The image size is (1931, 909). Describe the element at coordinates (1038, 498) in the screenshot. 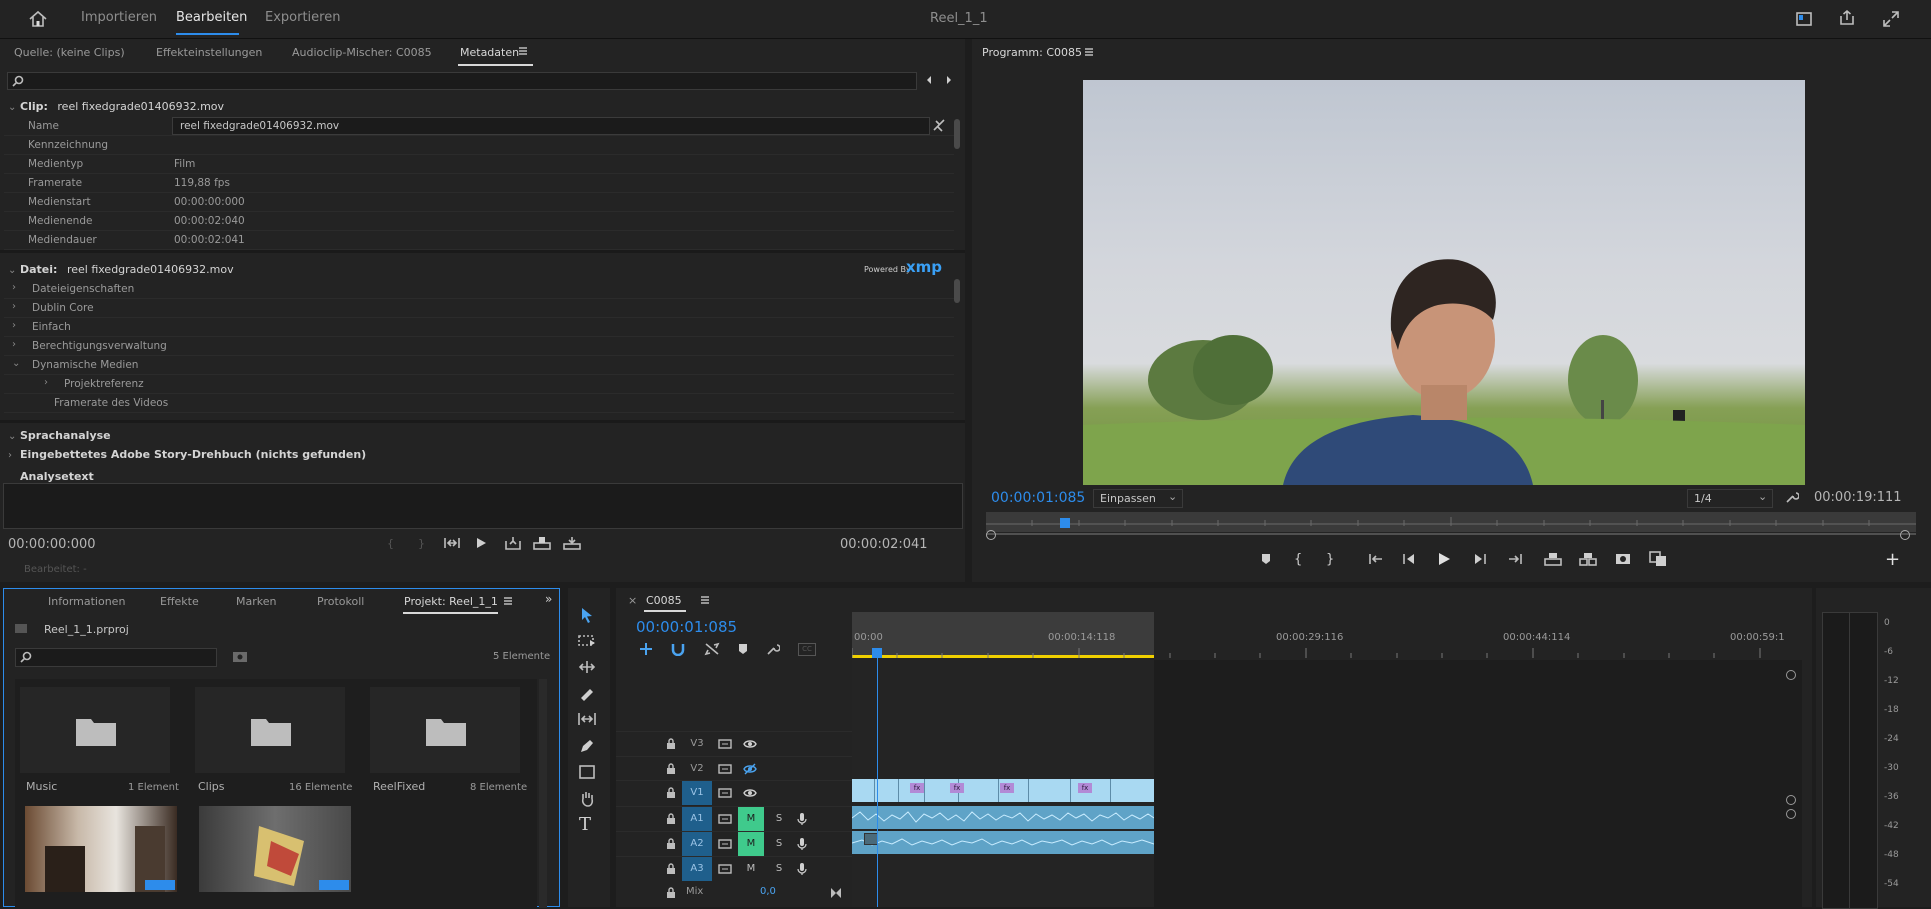

I see `program-current-timecode: 00:00:01:085` at that location.